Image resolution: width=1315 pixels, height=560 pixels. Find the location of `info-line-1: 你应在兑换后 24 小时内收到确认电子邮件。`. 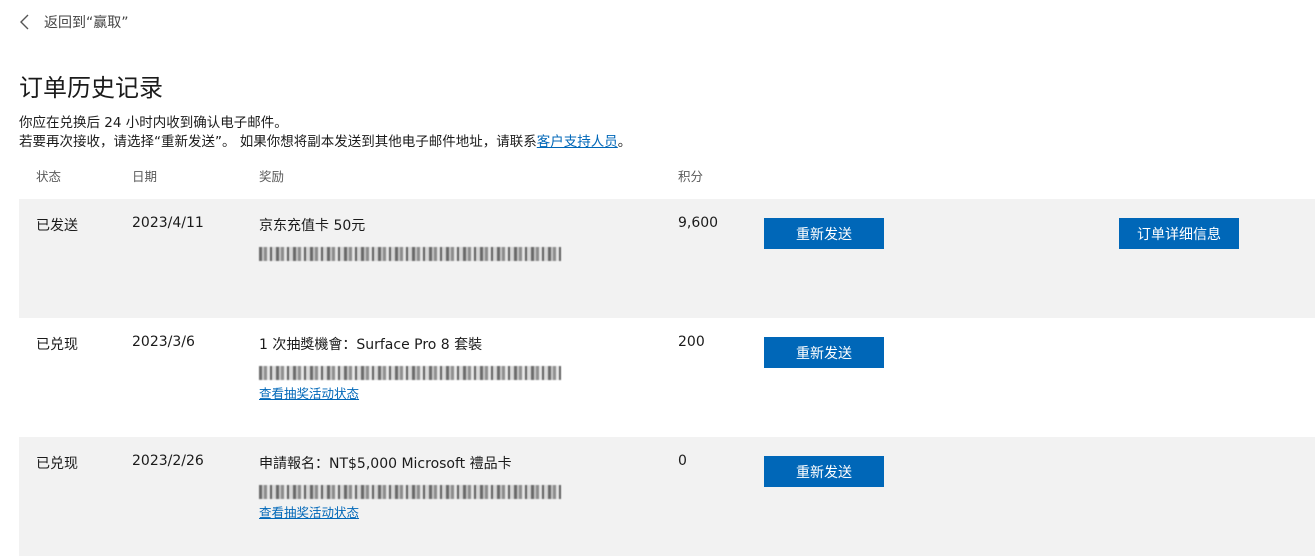

info-line-1: 你应在兑换后 24 小时内收到确认电子邮件。 is located at coordinates (153, 123).